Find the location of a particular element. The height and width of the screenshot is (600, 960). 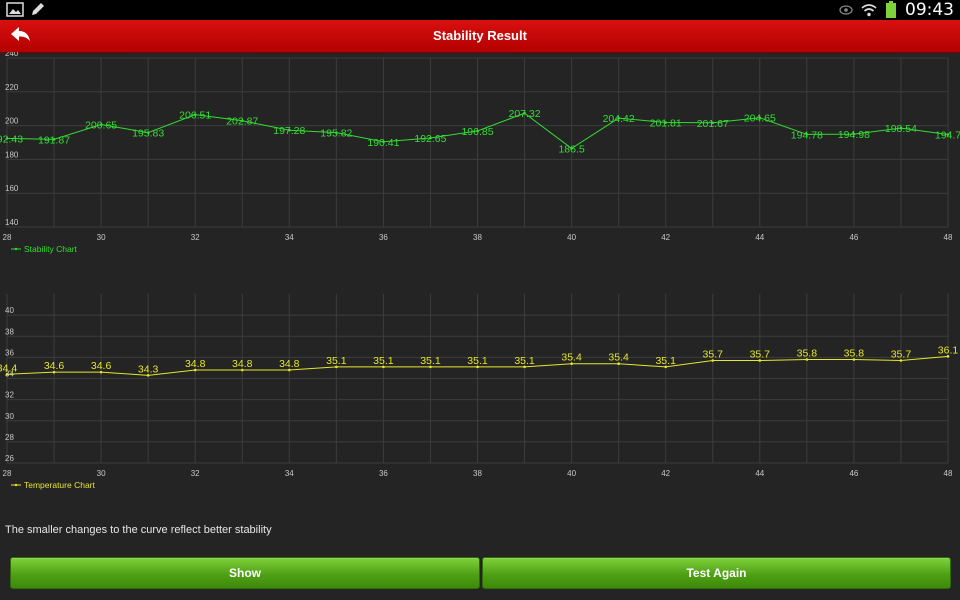

temperature-data-label: 34.3 is located at coordinates (148, 369).